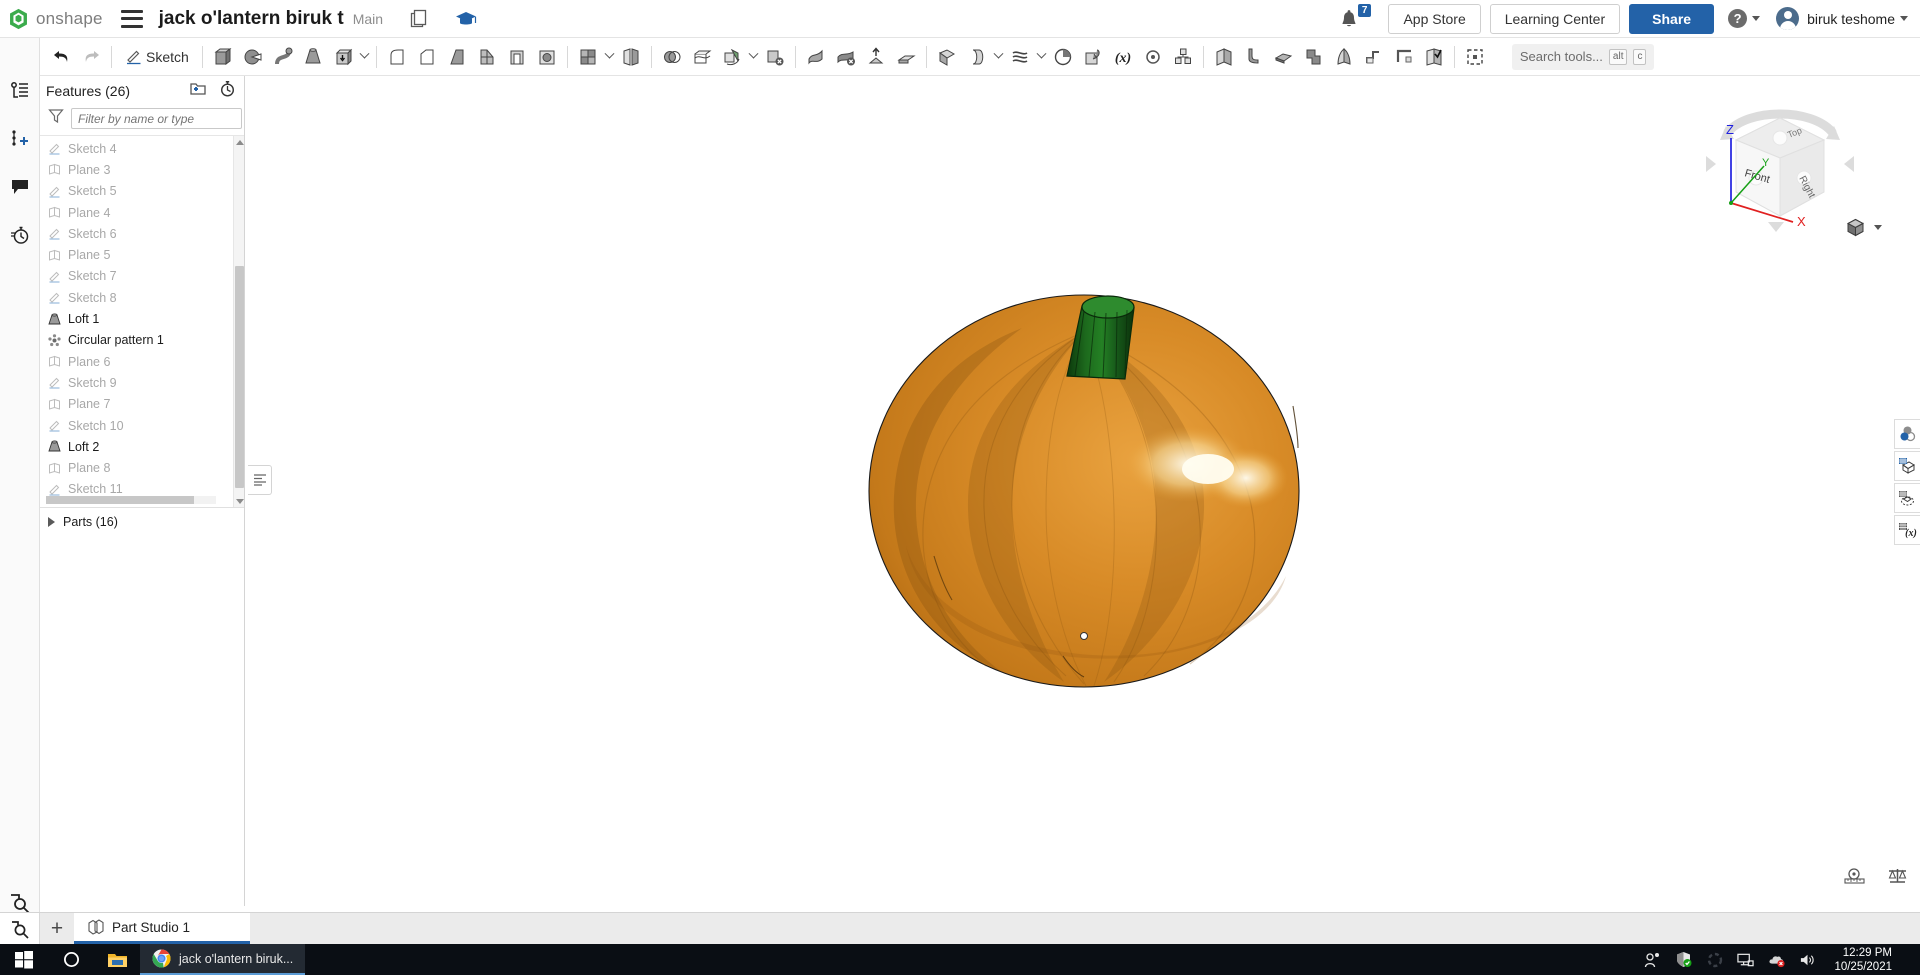 Image resolution: width=1920 pixels, height=975 pixels. I want to click on boolean-icon, so click(672, 57).